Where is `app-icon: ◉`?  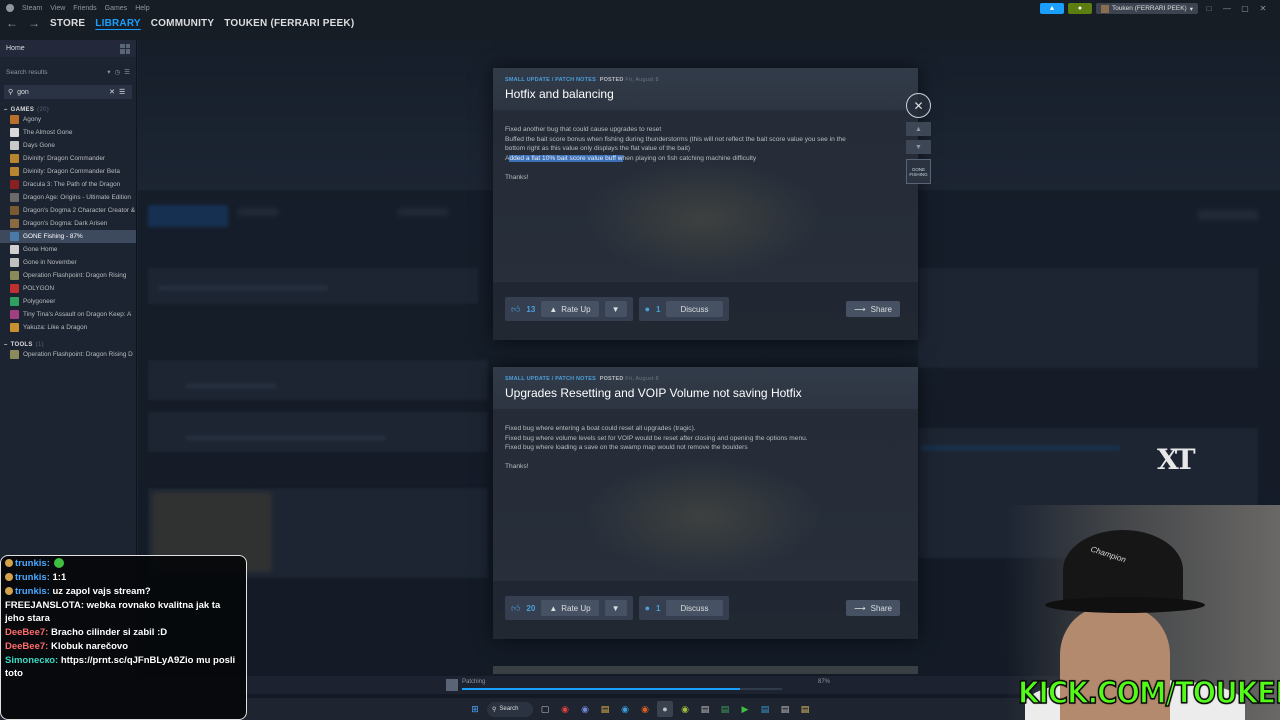
app-icon: ◉ is located at coordinates (685, 709).